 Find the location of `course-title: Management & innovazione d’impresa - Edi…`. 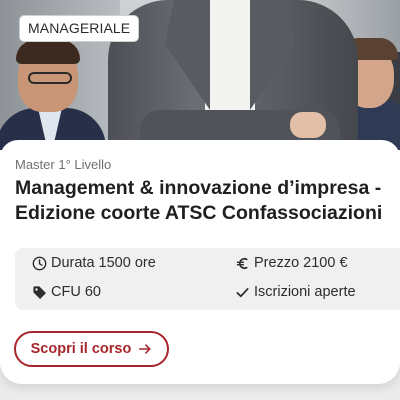

course-title: Management & innovazione d’impresa - Edi… is located at coordinates (207, 201).